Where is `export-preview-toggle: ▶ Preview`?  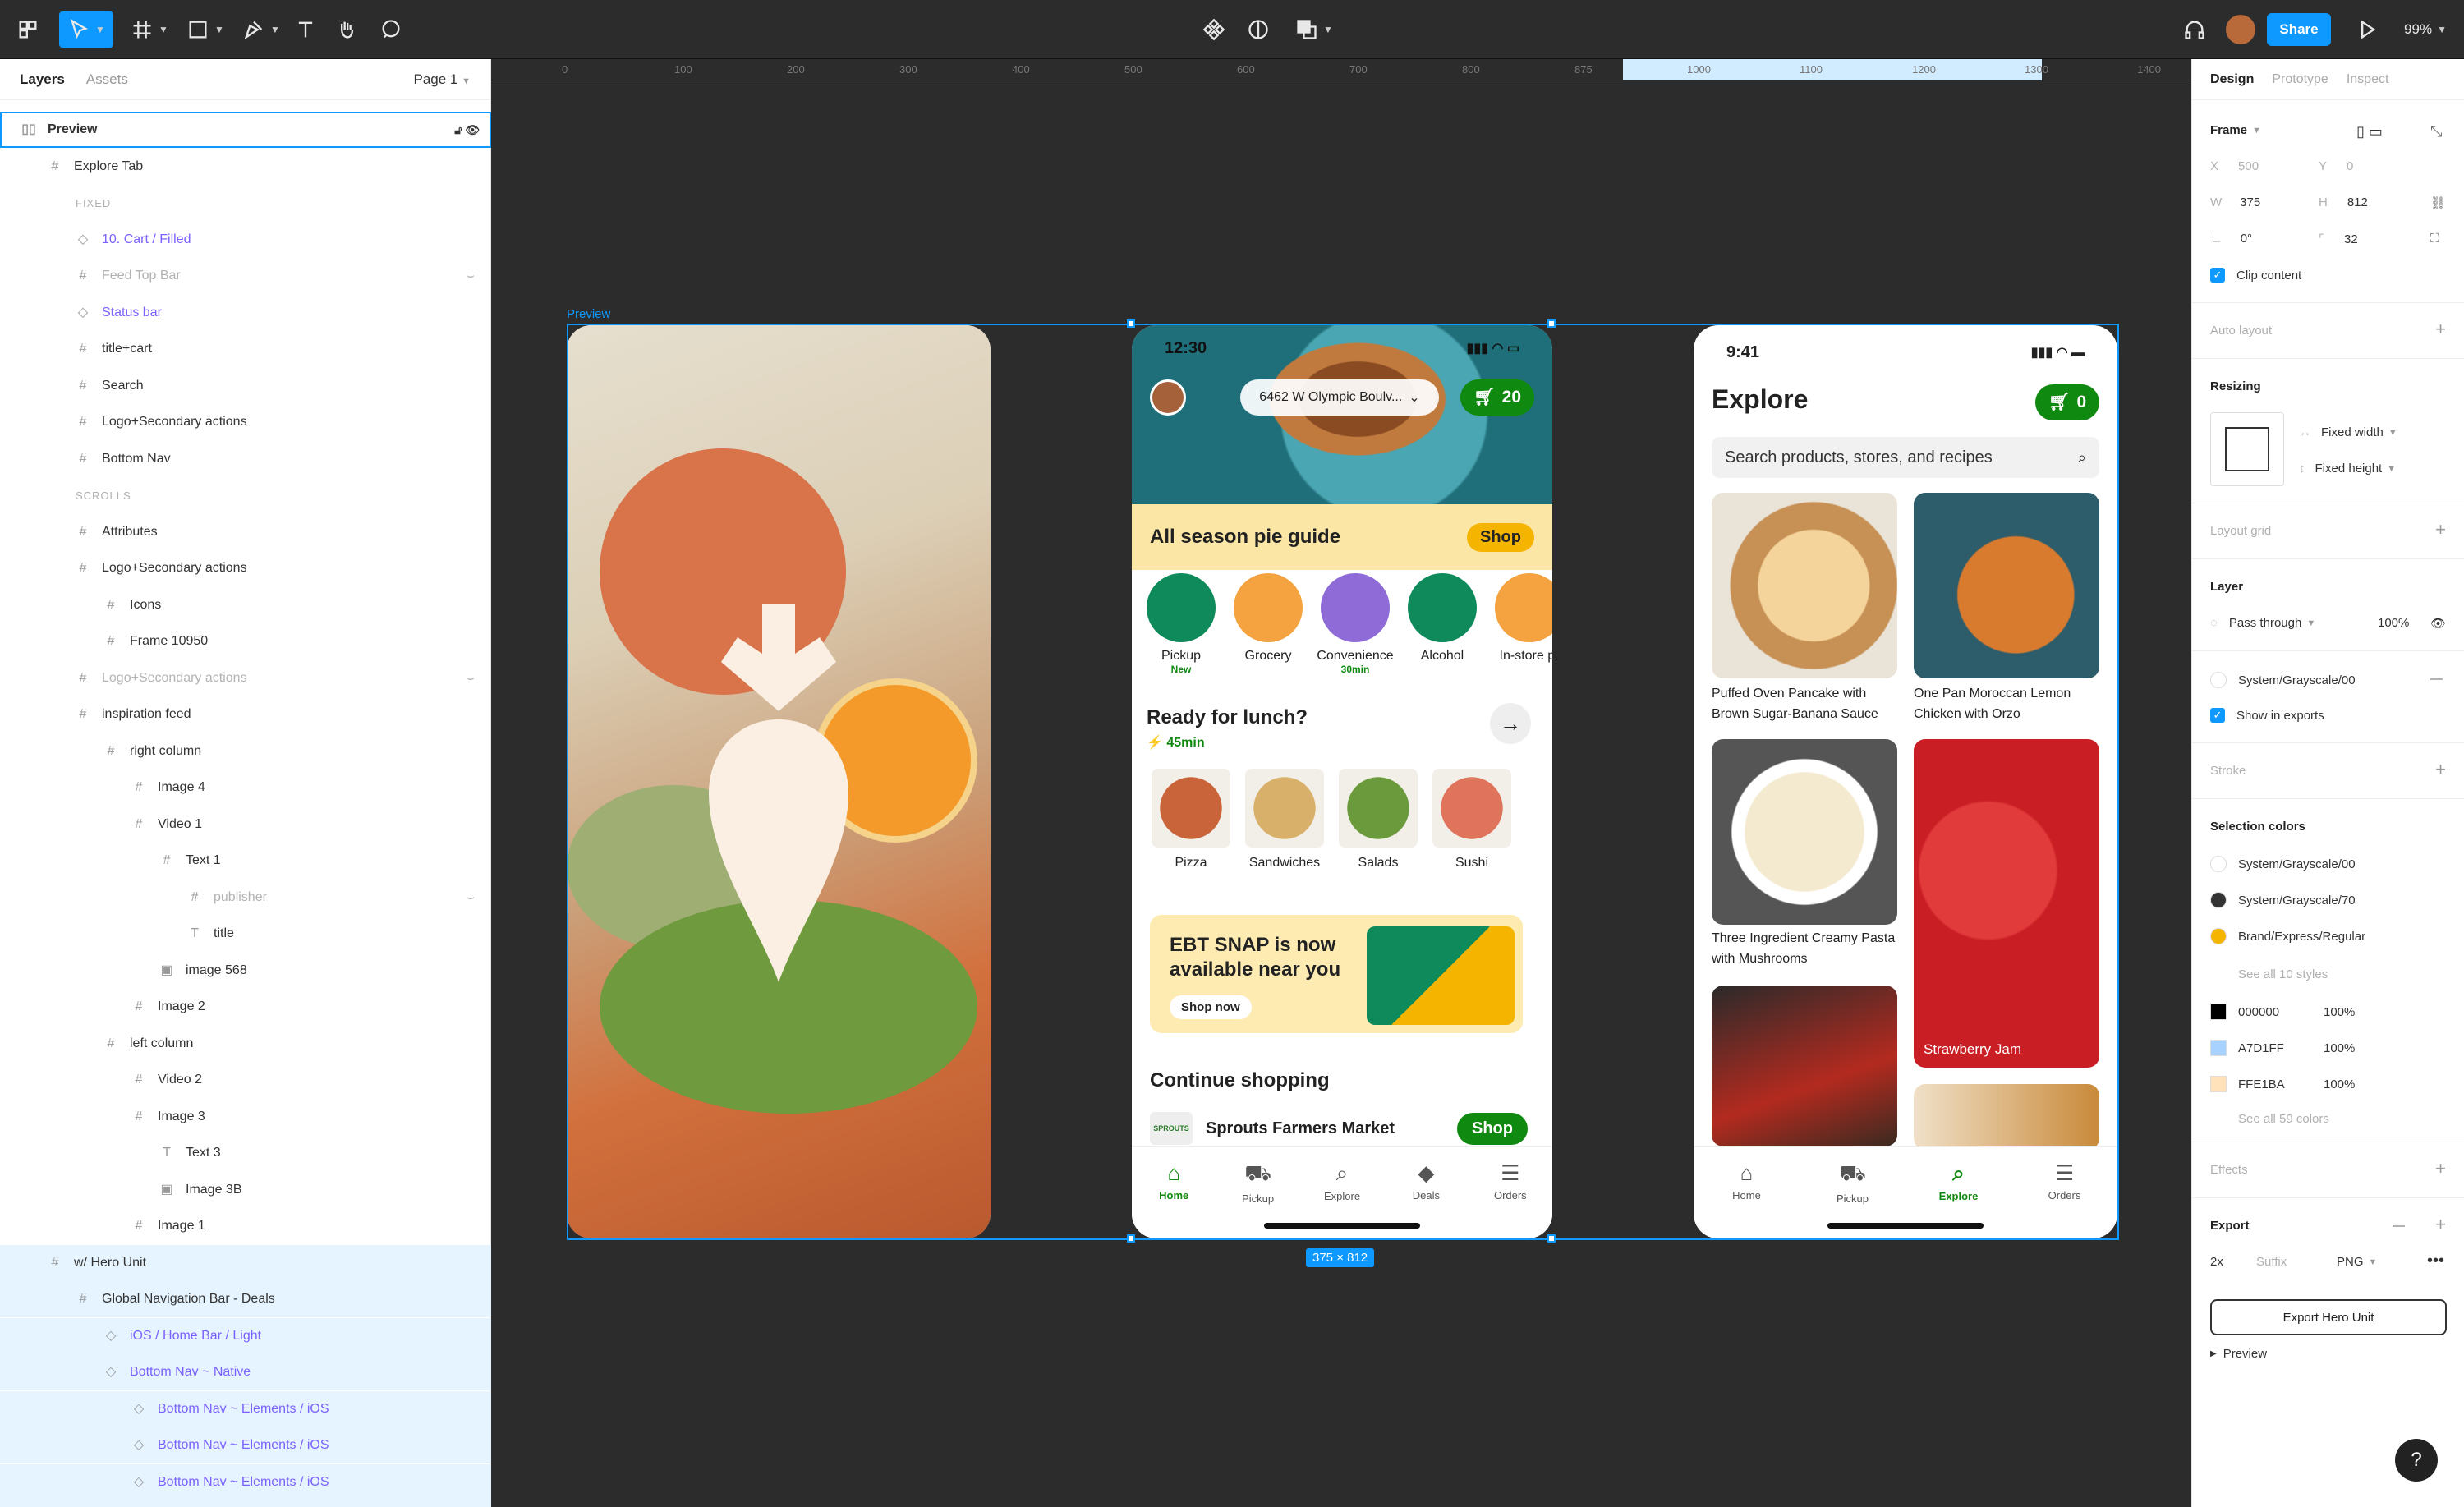
export-preview-toggle: ▶ Preview is located at coordinates (2238, 1354).